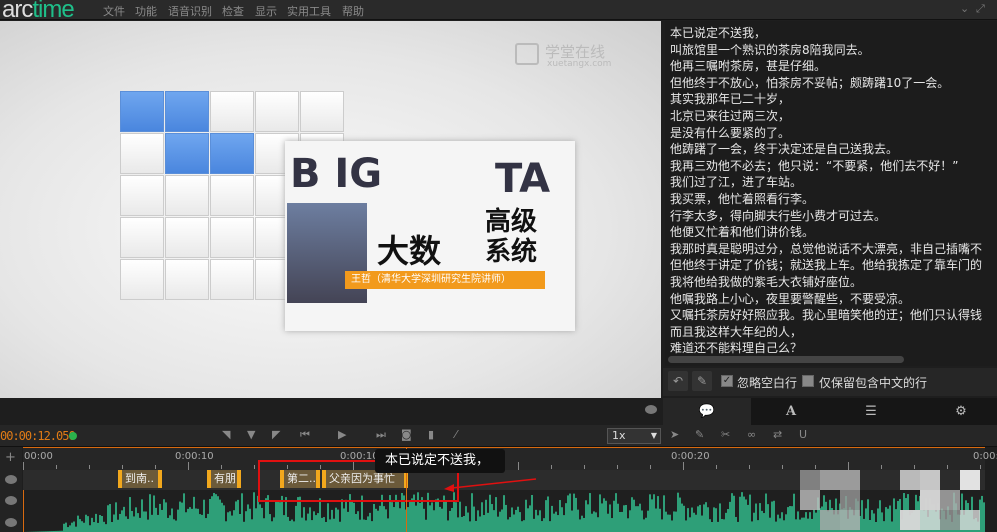 The image size is (997, 532). Describe the element at coordinates (791, 411) in the screenshot. I see `tab-style: A` at that location.